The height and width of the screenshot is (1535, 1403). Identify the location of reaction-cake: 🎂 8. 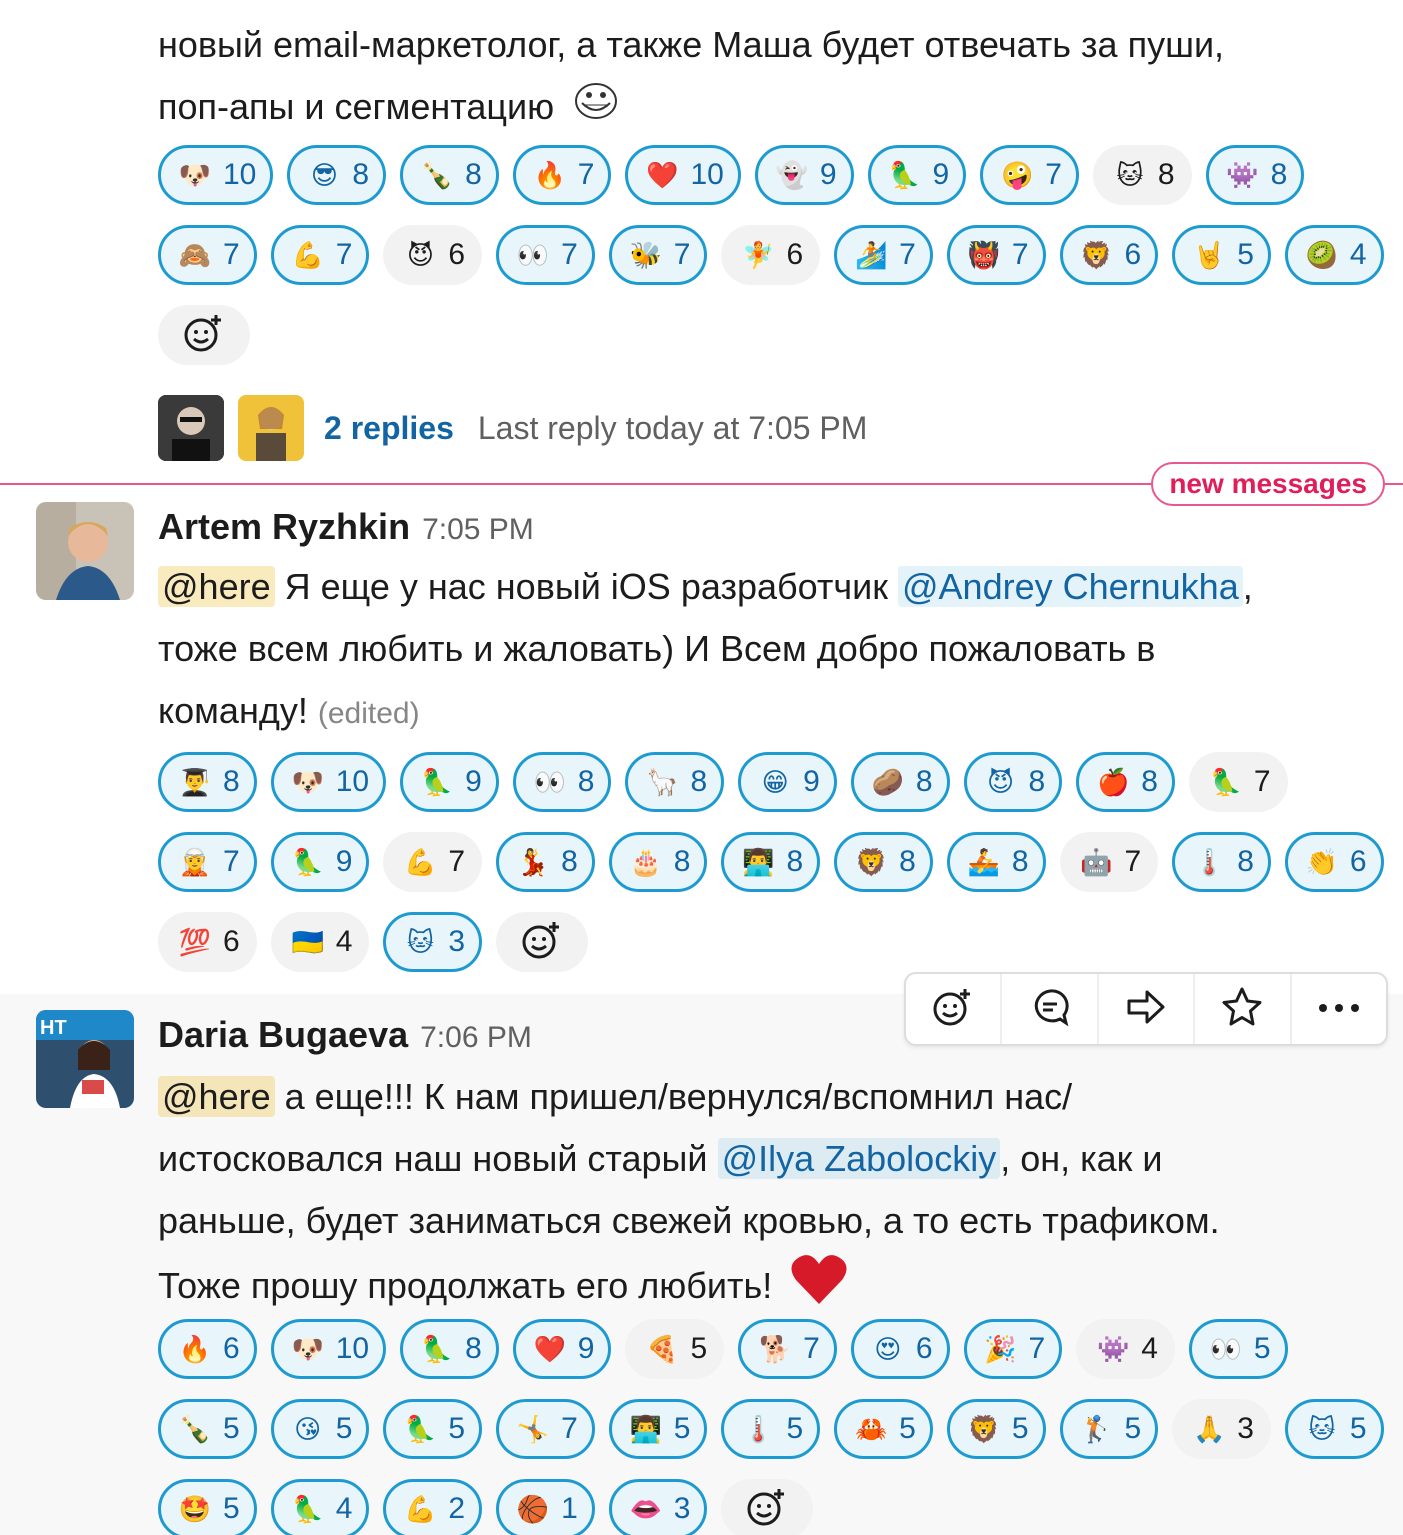
(658, 862).